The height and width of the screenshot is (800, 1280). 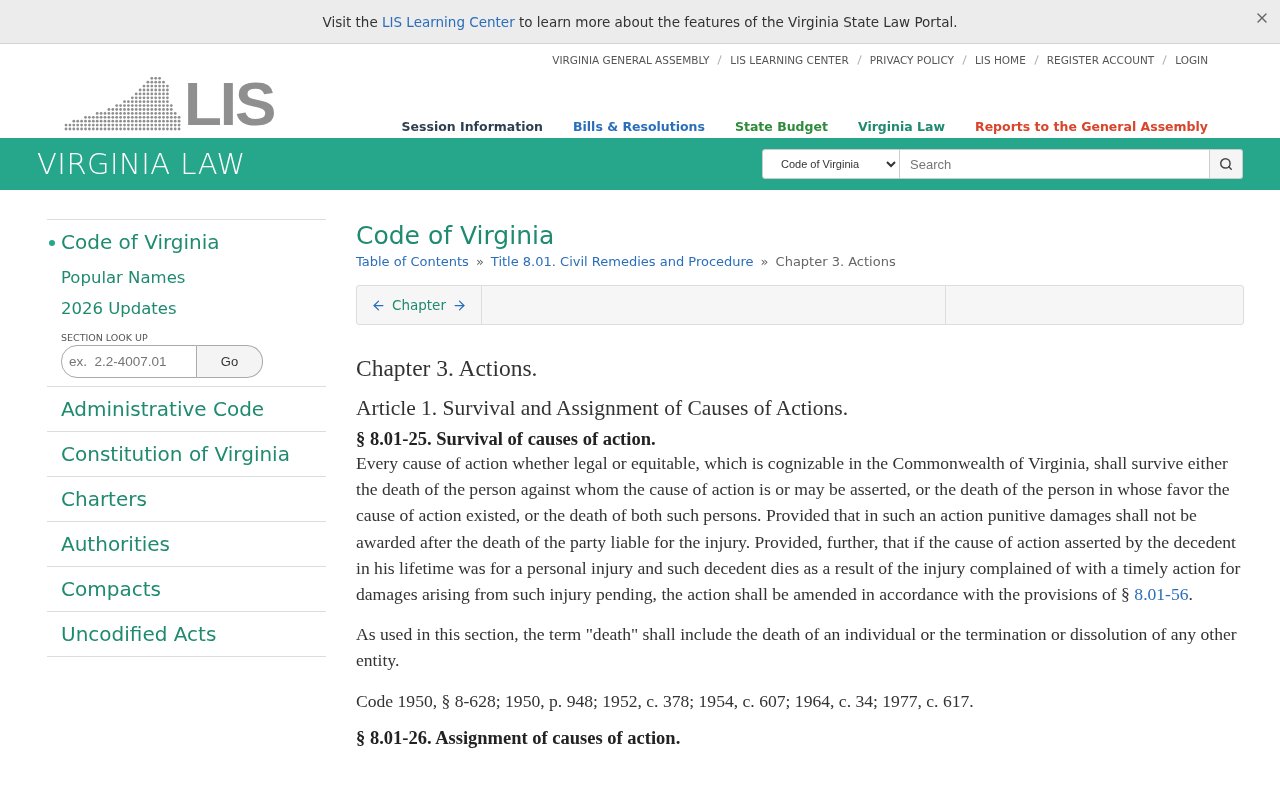 What do you see at coordinates (665, 701) in the screenshot?
I see `section-paragraph: Code 1950, § 8-628; 1950, p. 948; 1952, c. 378; 1954, c. 607; 1964, c. 34; 1977, c. 617.` at bounding box center [665, 701].